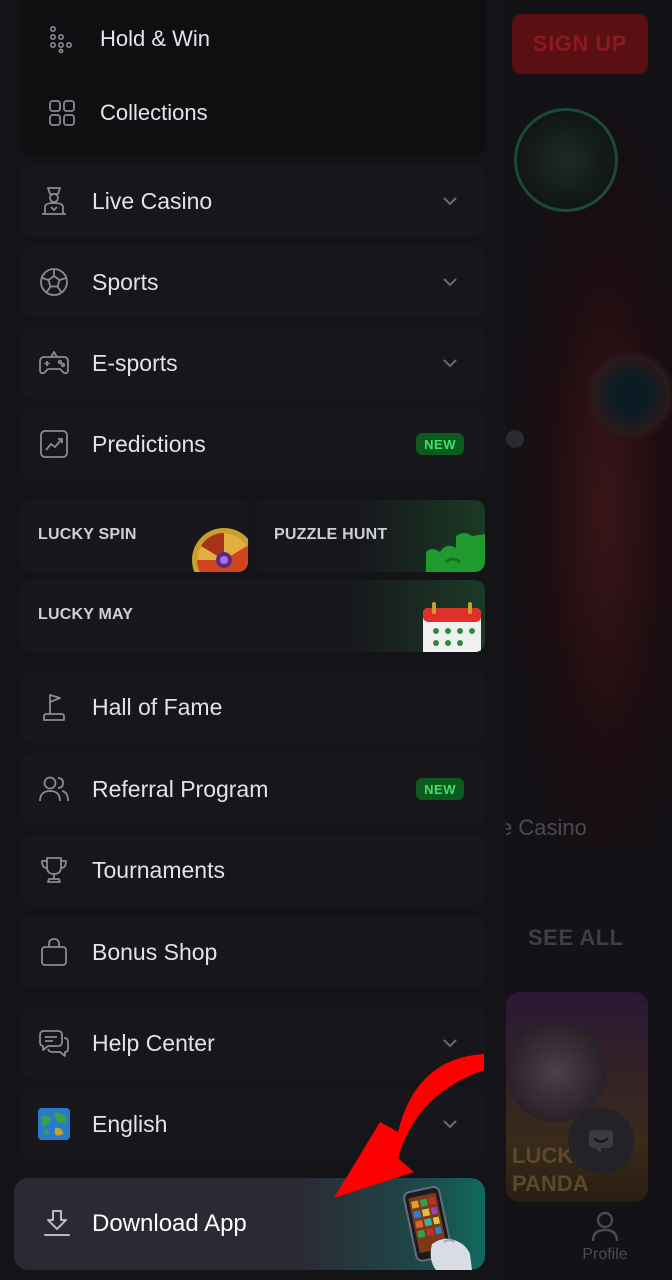 The height and width of the screenshot is (1280, 672). I want to click on submenu-item-label: Hold & Win, so click(155, 38).